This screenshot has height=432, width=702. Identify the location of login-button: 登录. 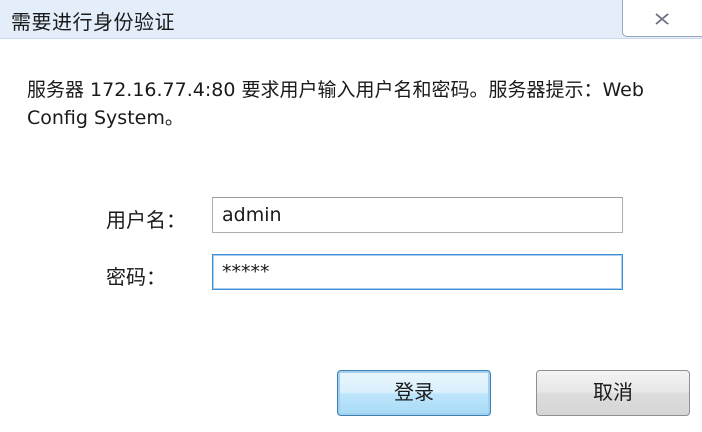
(414, 393).